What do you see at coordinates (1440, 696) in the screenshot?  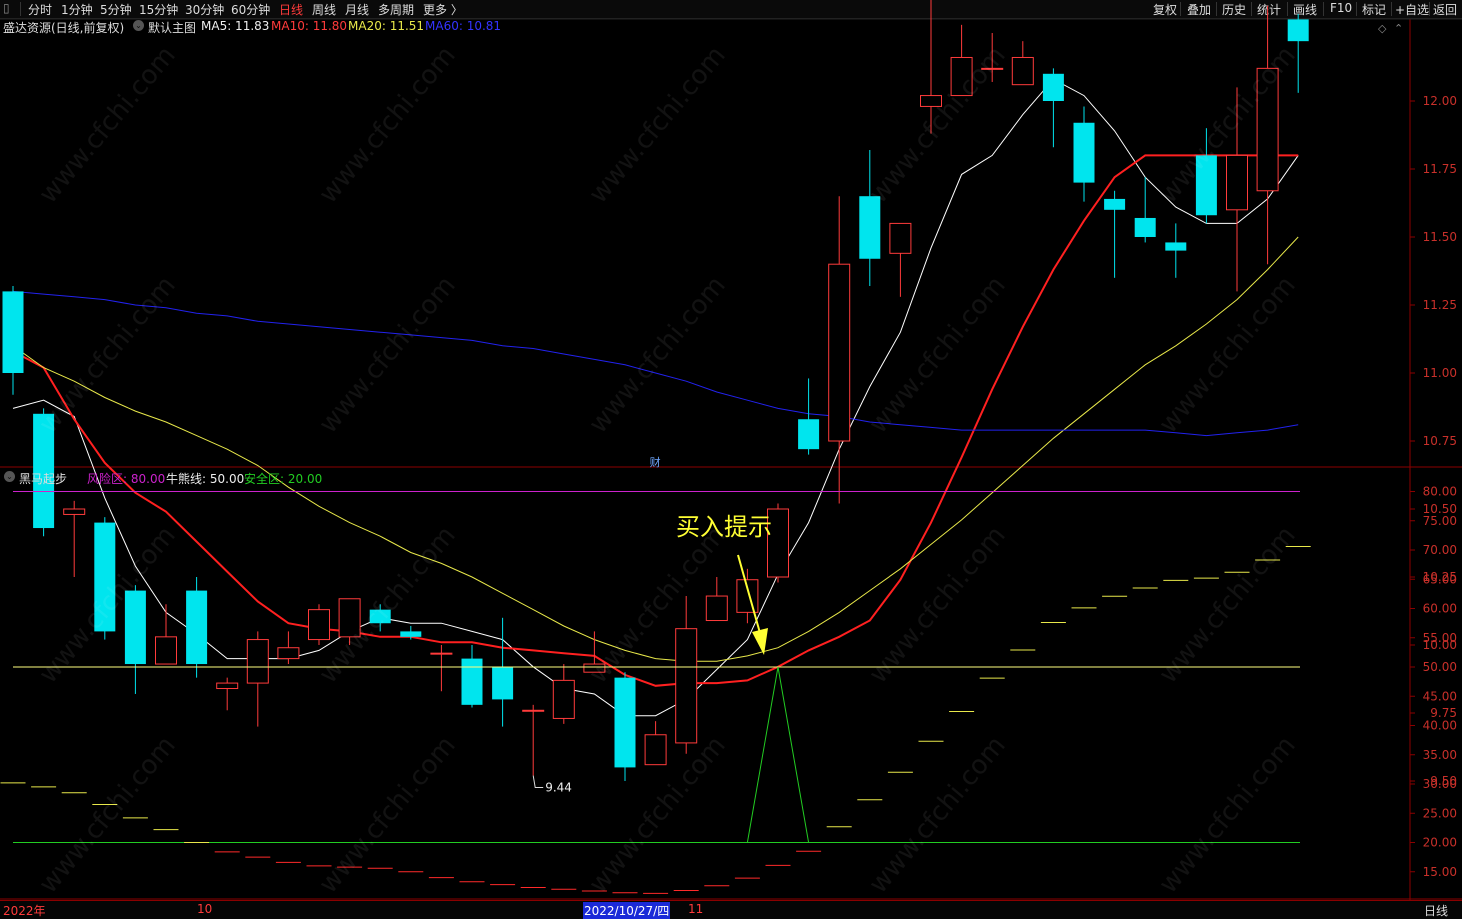 I see `indicator-tick-label: 45.00` at bounding box center [1440, 696].